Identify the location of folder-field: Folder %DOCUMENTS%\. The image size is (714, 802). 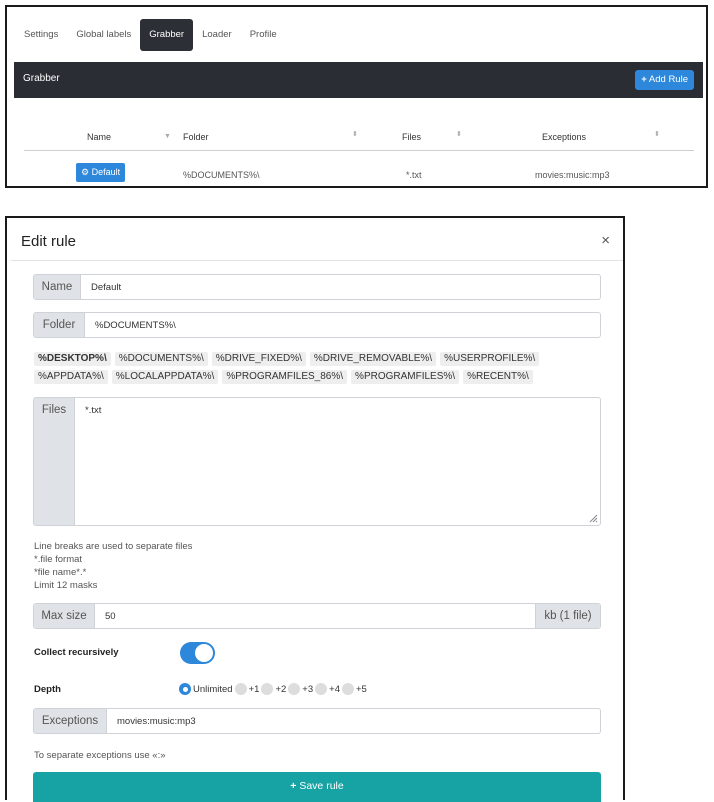
(317, 325).